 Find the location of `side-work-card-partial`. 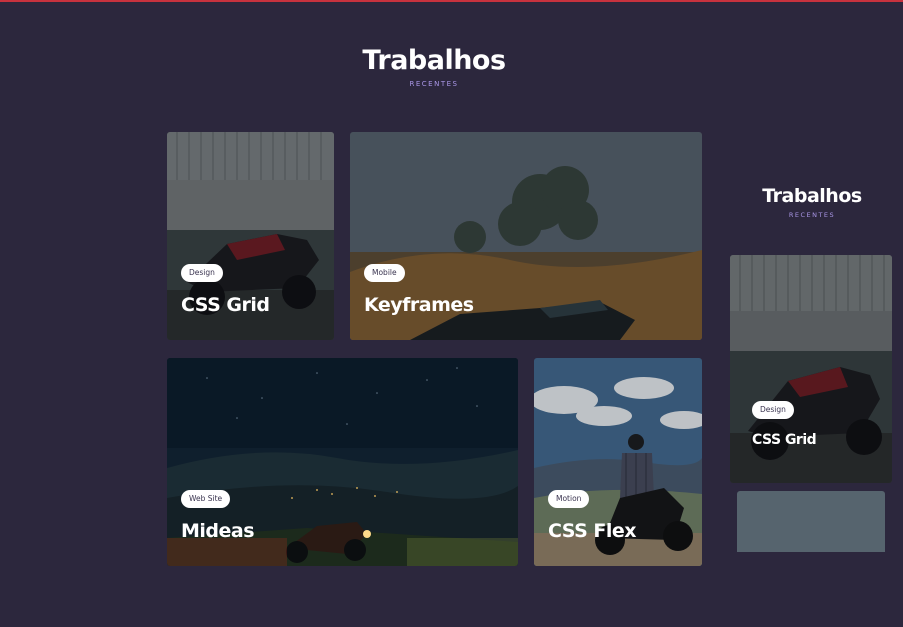

side-work-card-partial is located at coordinates (811, 521).